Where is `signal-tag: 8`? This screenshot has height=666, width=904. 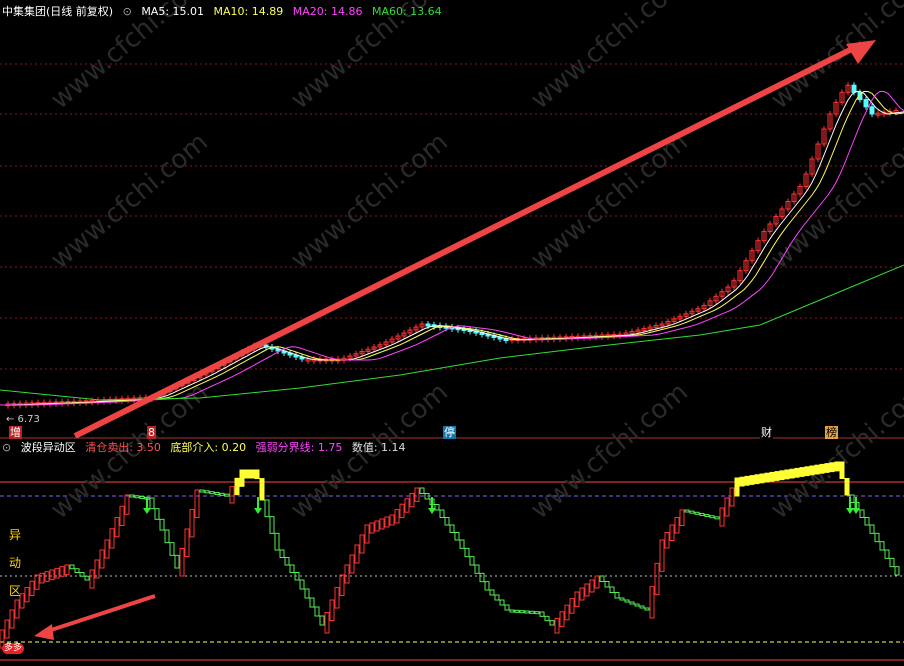
signal-tag: 8 is located at coordinates (151, 432).